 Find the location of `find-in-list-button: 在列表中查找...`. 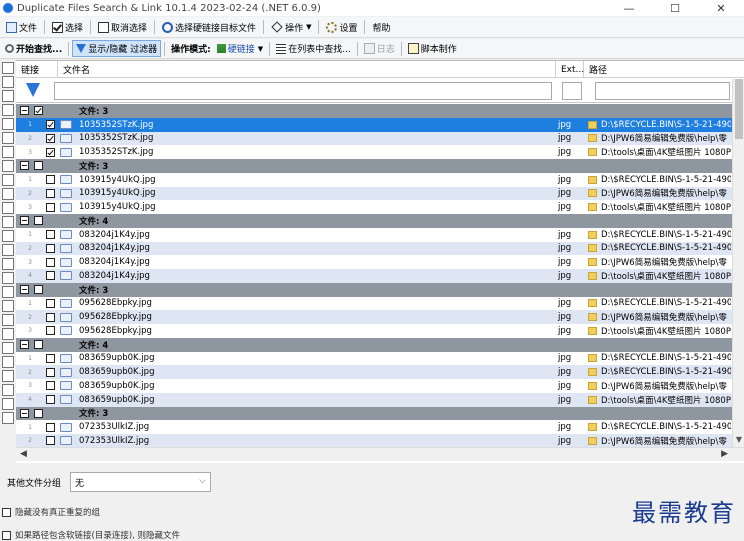

find-in-list-button: 在列表中查找... is located at coordinates (313, 48).